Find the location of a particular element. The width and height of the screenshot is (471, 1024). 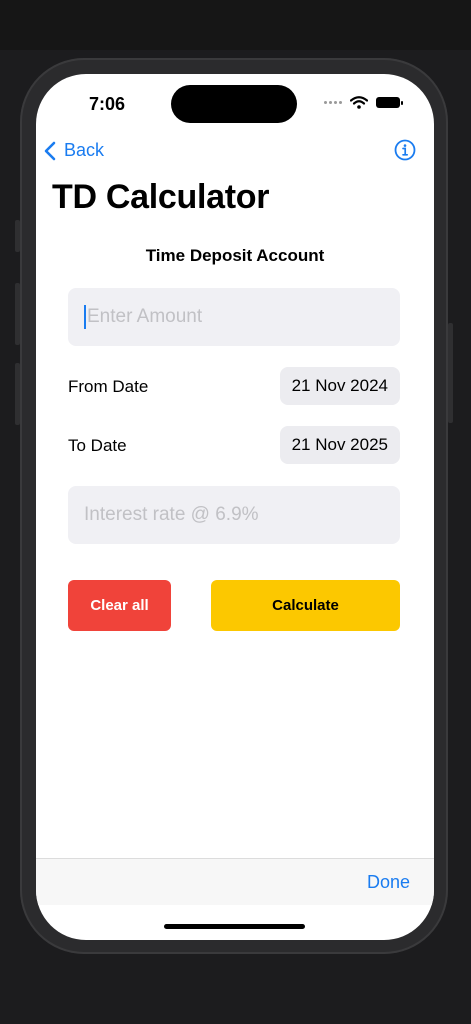

action-button is located at coordinates (17, 236).